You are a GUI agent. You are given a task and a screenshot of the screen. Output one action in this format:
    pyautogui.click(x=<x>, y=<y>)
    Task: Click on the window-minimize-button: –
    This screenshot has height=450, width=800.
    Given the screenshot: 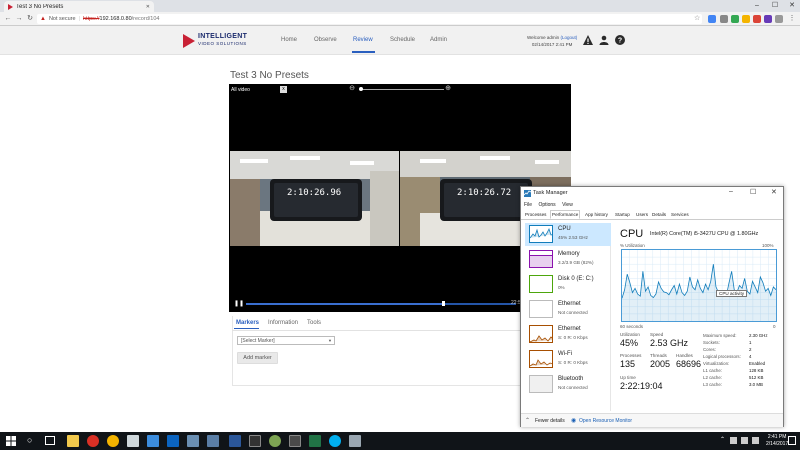 What is the action you would take?
    pyautogui.click(x=757, y=6)
    